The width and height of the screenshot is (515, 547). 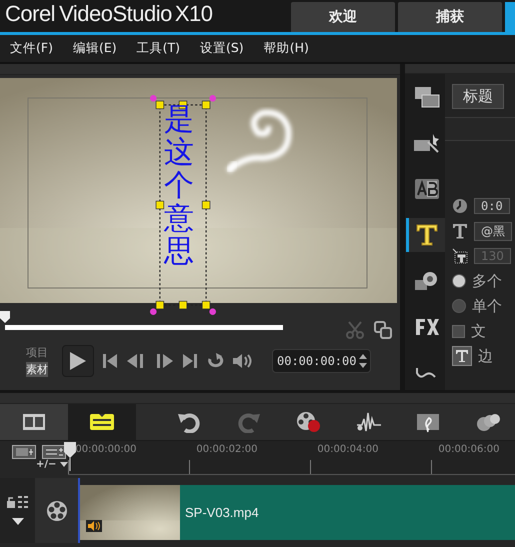 I want to click on play-icon, so click(x=78, y=361).